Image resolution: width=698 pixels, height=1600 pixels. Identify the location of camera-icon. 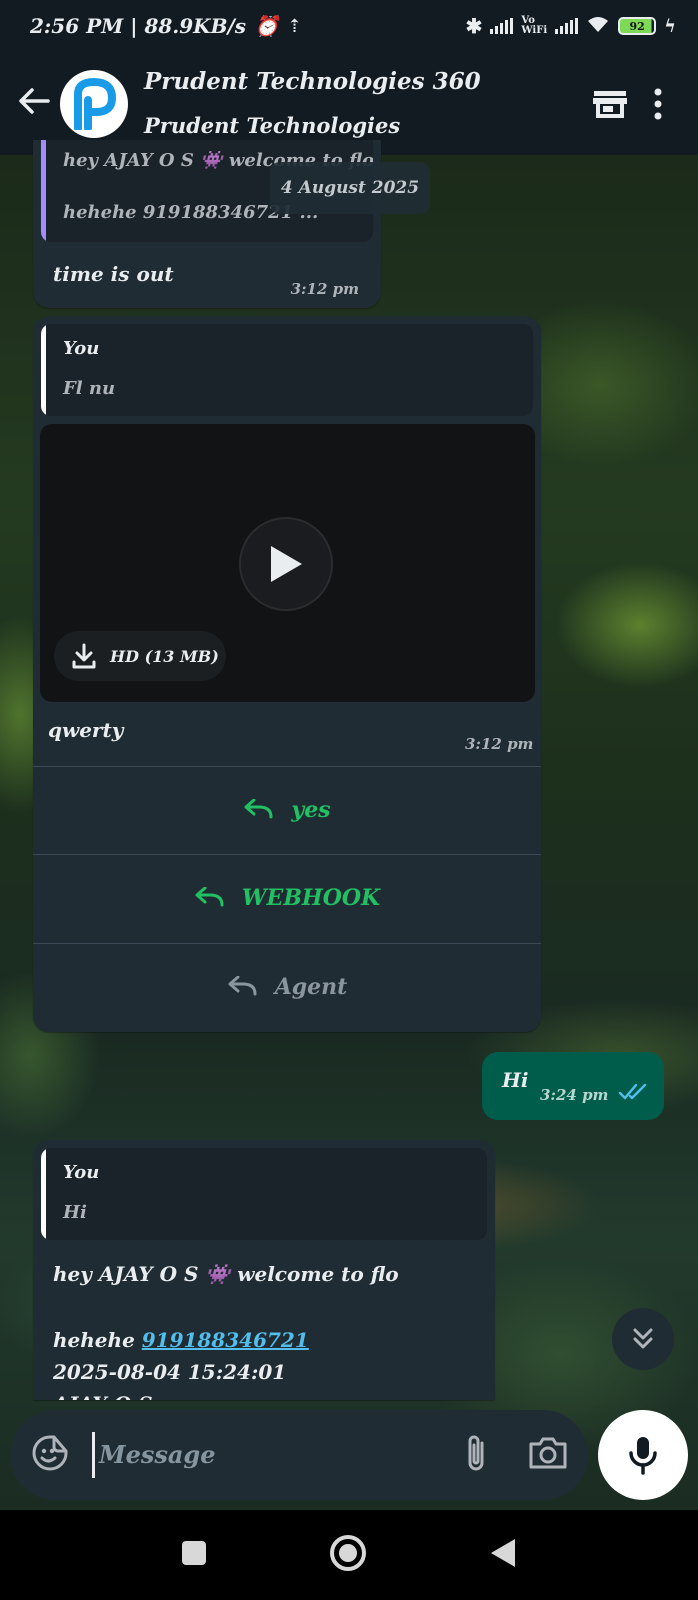
(548, 1455).